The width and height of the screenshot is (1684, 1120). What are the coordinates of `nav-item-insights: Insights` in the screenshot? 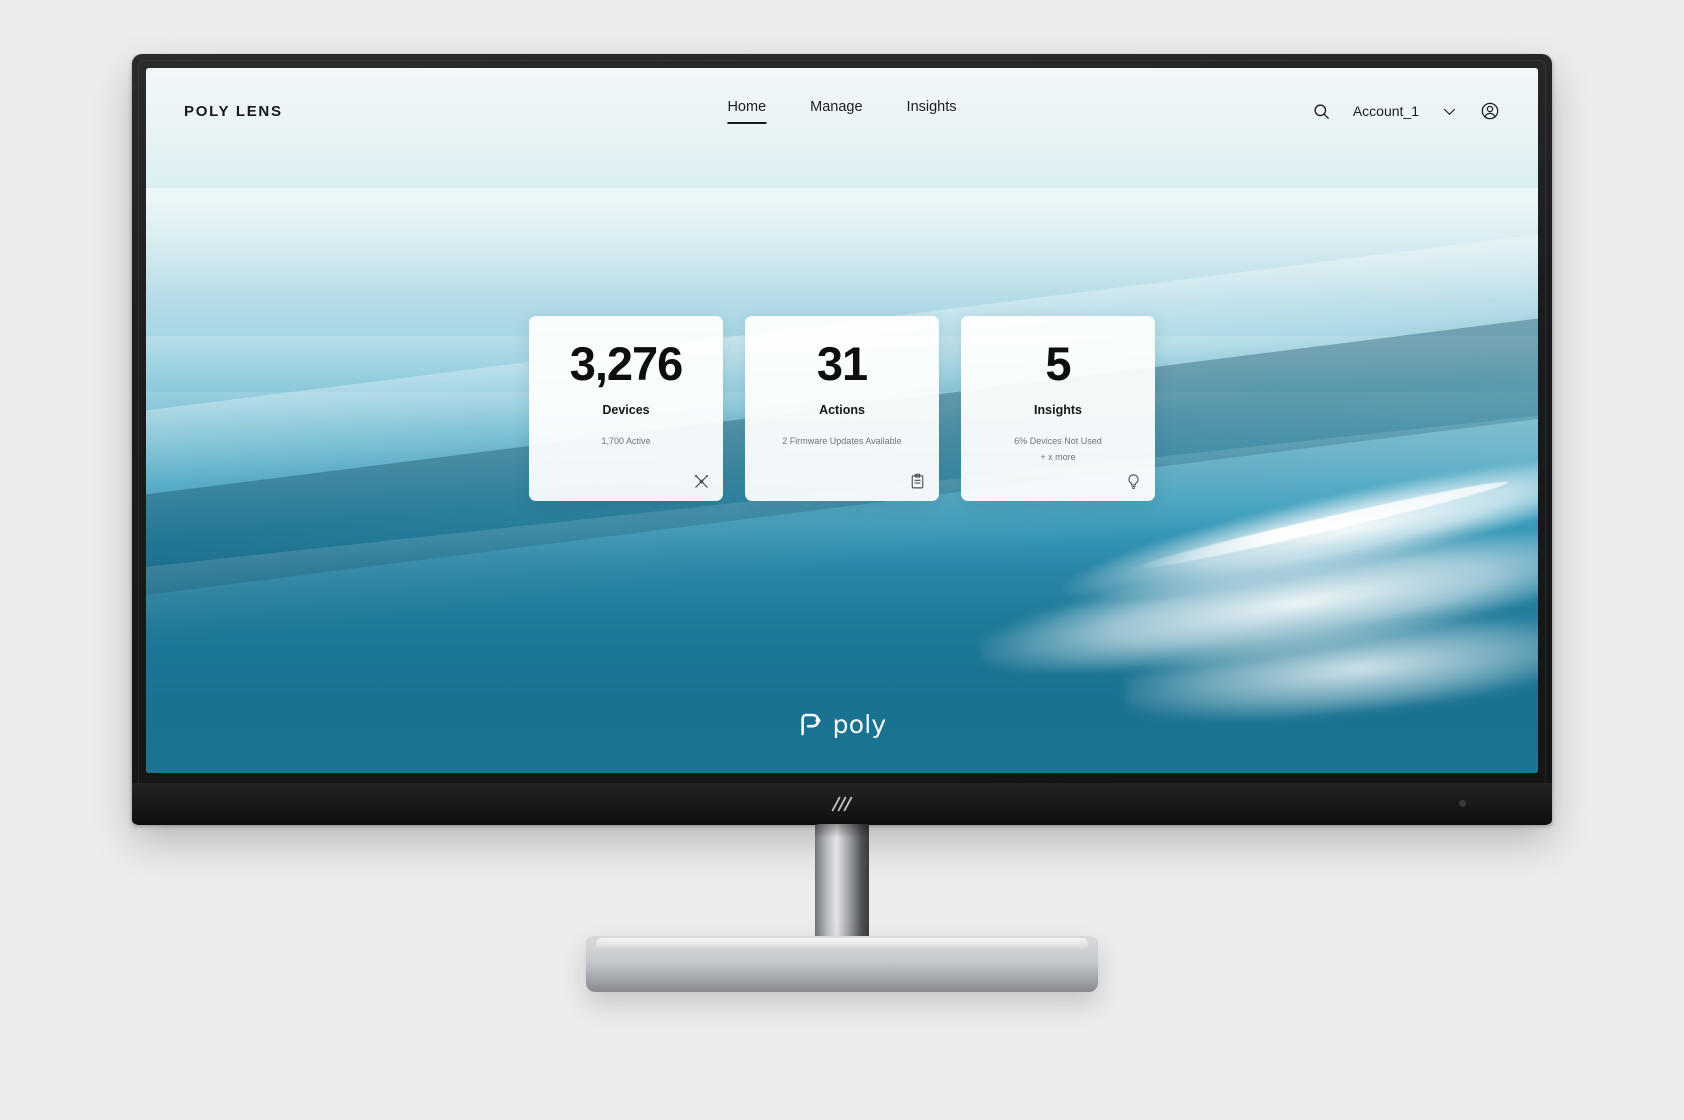 It's located at (932, 111).